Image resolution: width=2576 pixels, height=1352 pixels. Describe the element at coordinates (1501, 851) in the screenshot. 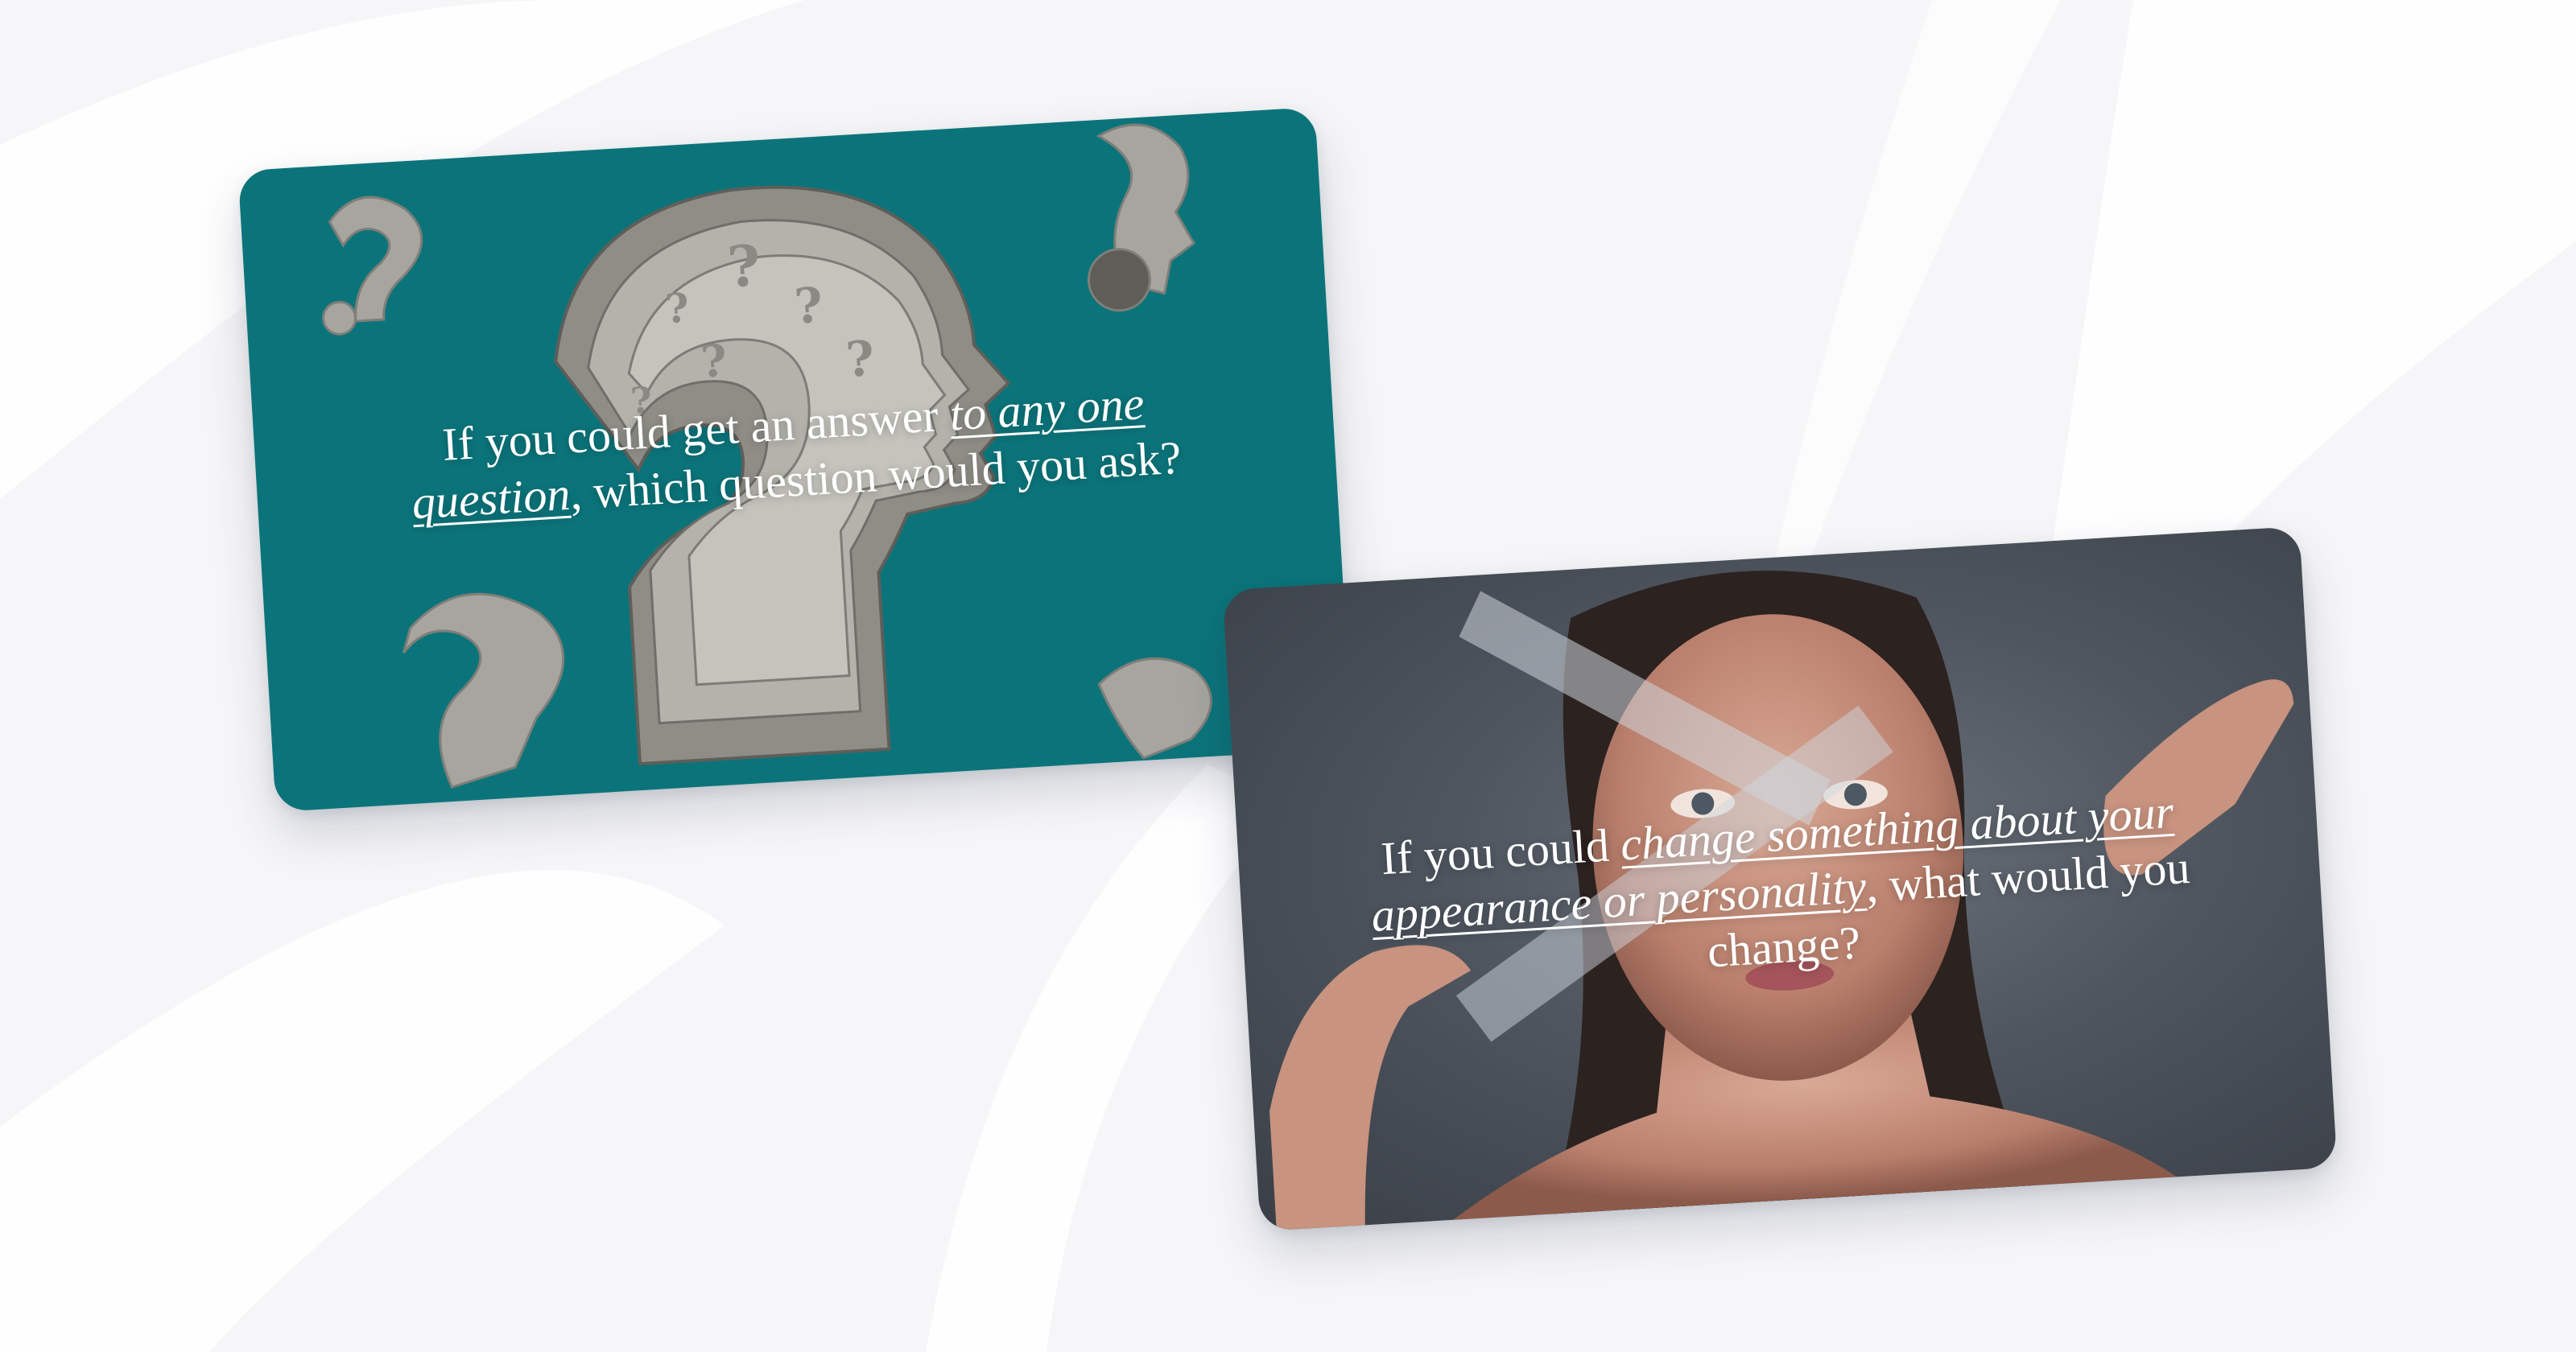

I see `question-prefix: If you could` at that location.